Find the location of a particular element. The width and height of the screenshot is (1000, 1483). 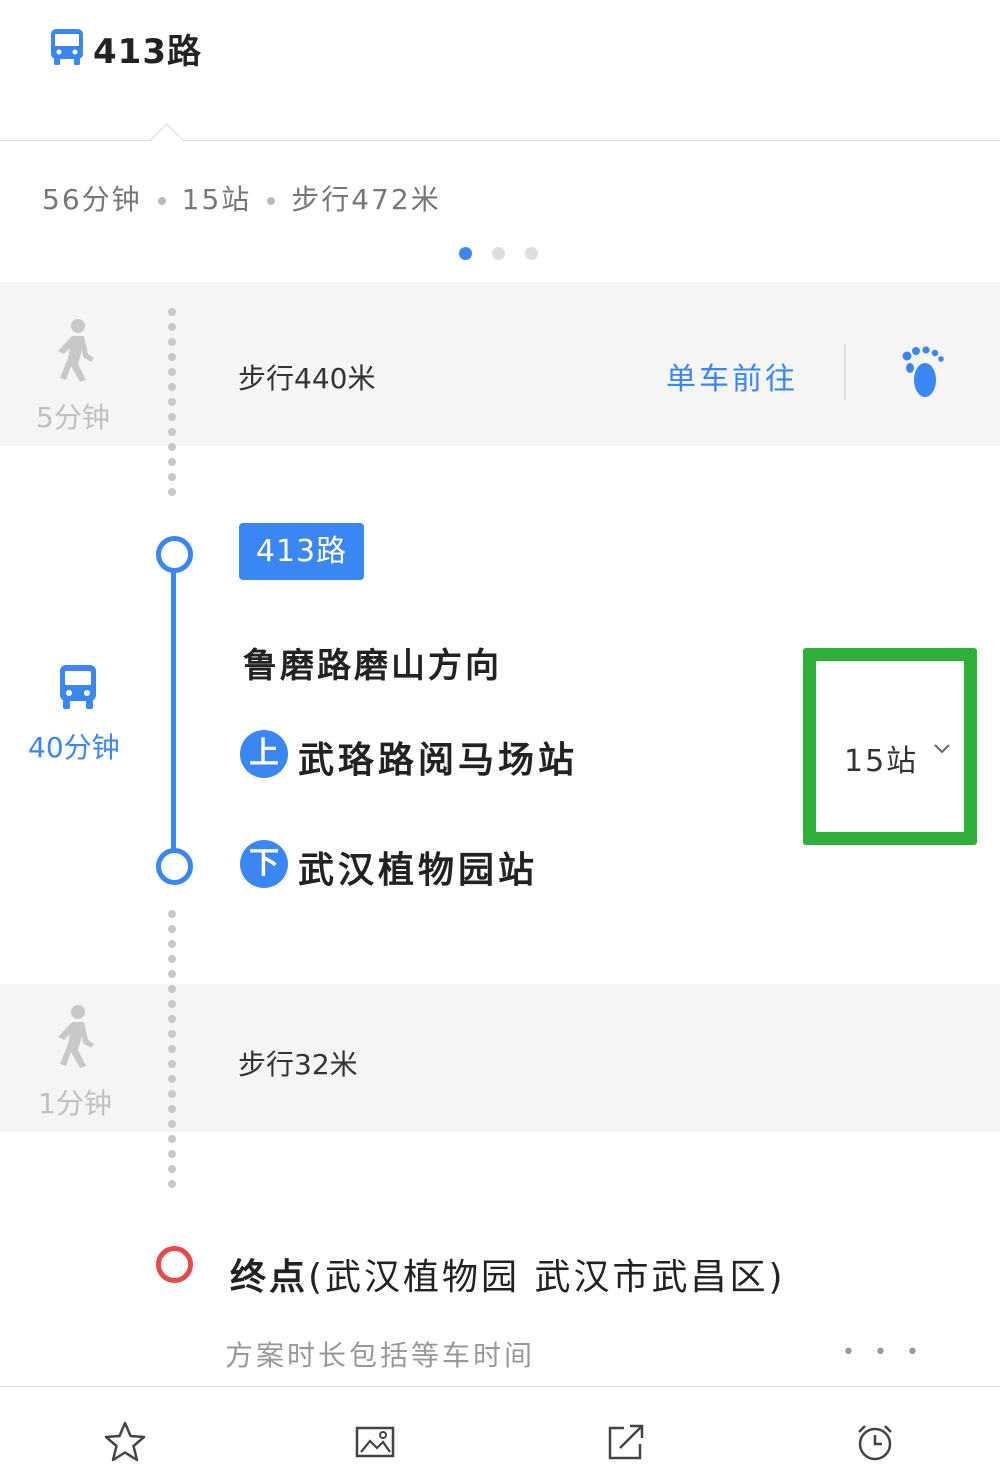

summary-walk: 步行472米 is located at coordinates (366, 199).